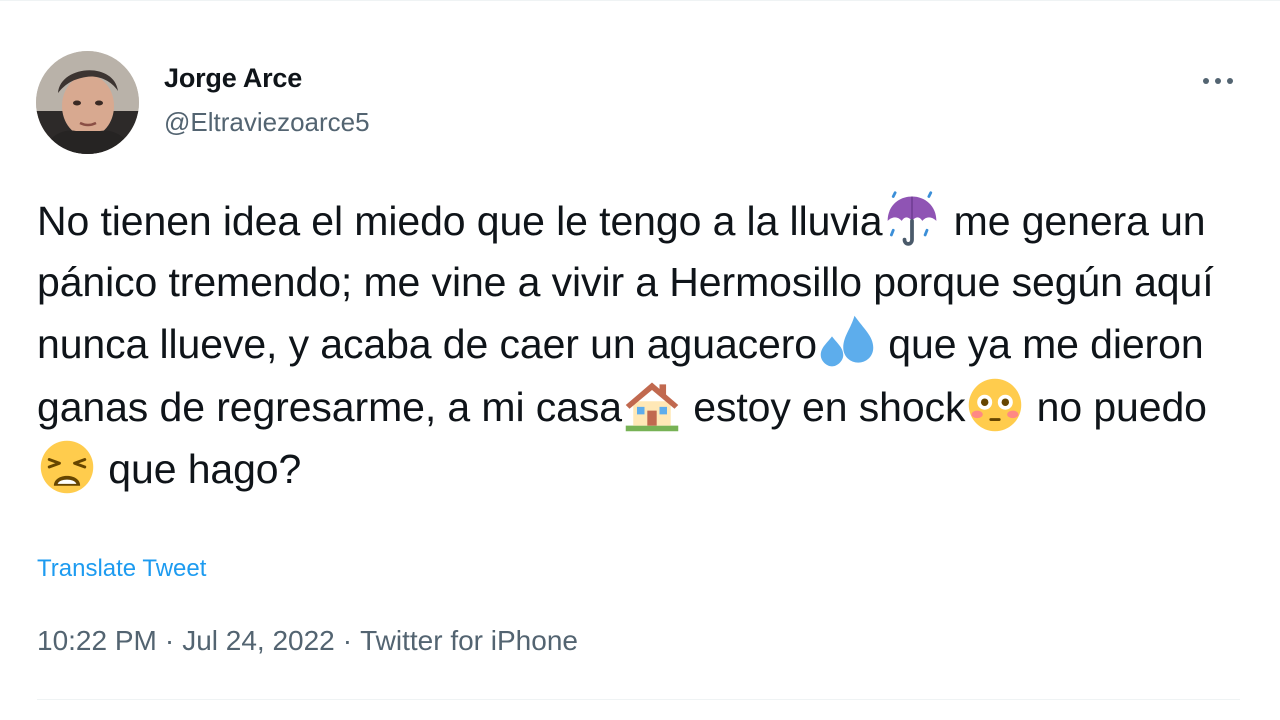  I want to click on tweet-time: 10:22 PM, so click(97, 640).